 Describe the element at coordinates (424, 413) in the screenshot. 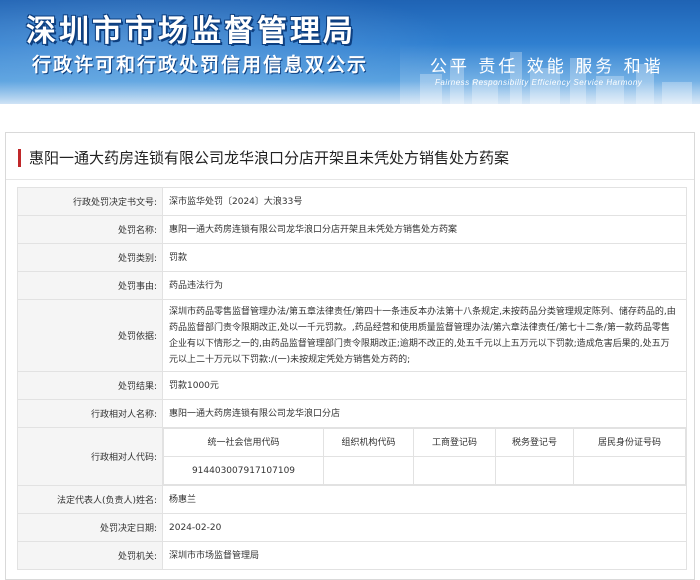

I see `counterparty-name-value: 惠阳一通大药房连锁有限公司龙华浪口分店` at that location.